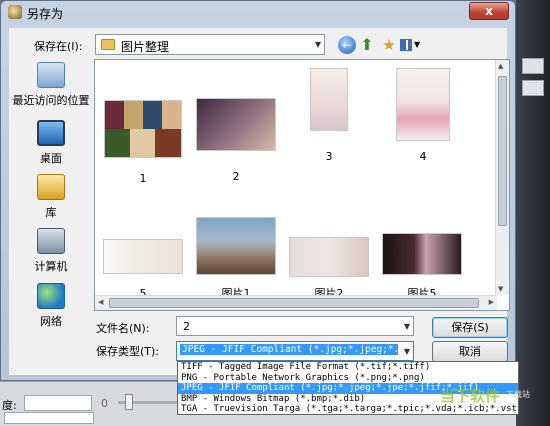 The height and width of the screenshot is (426, 550). Describe the element at coordinates (491, 302) in the screenshot. I see `scroll-right-icon: ▶` at that location.